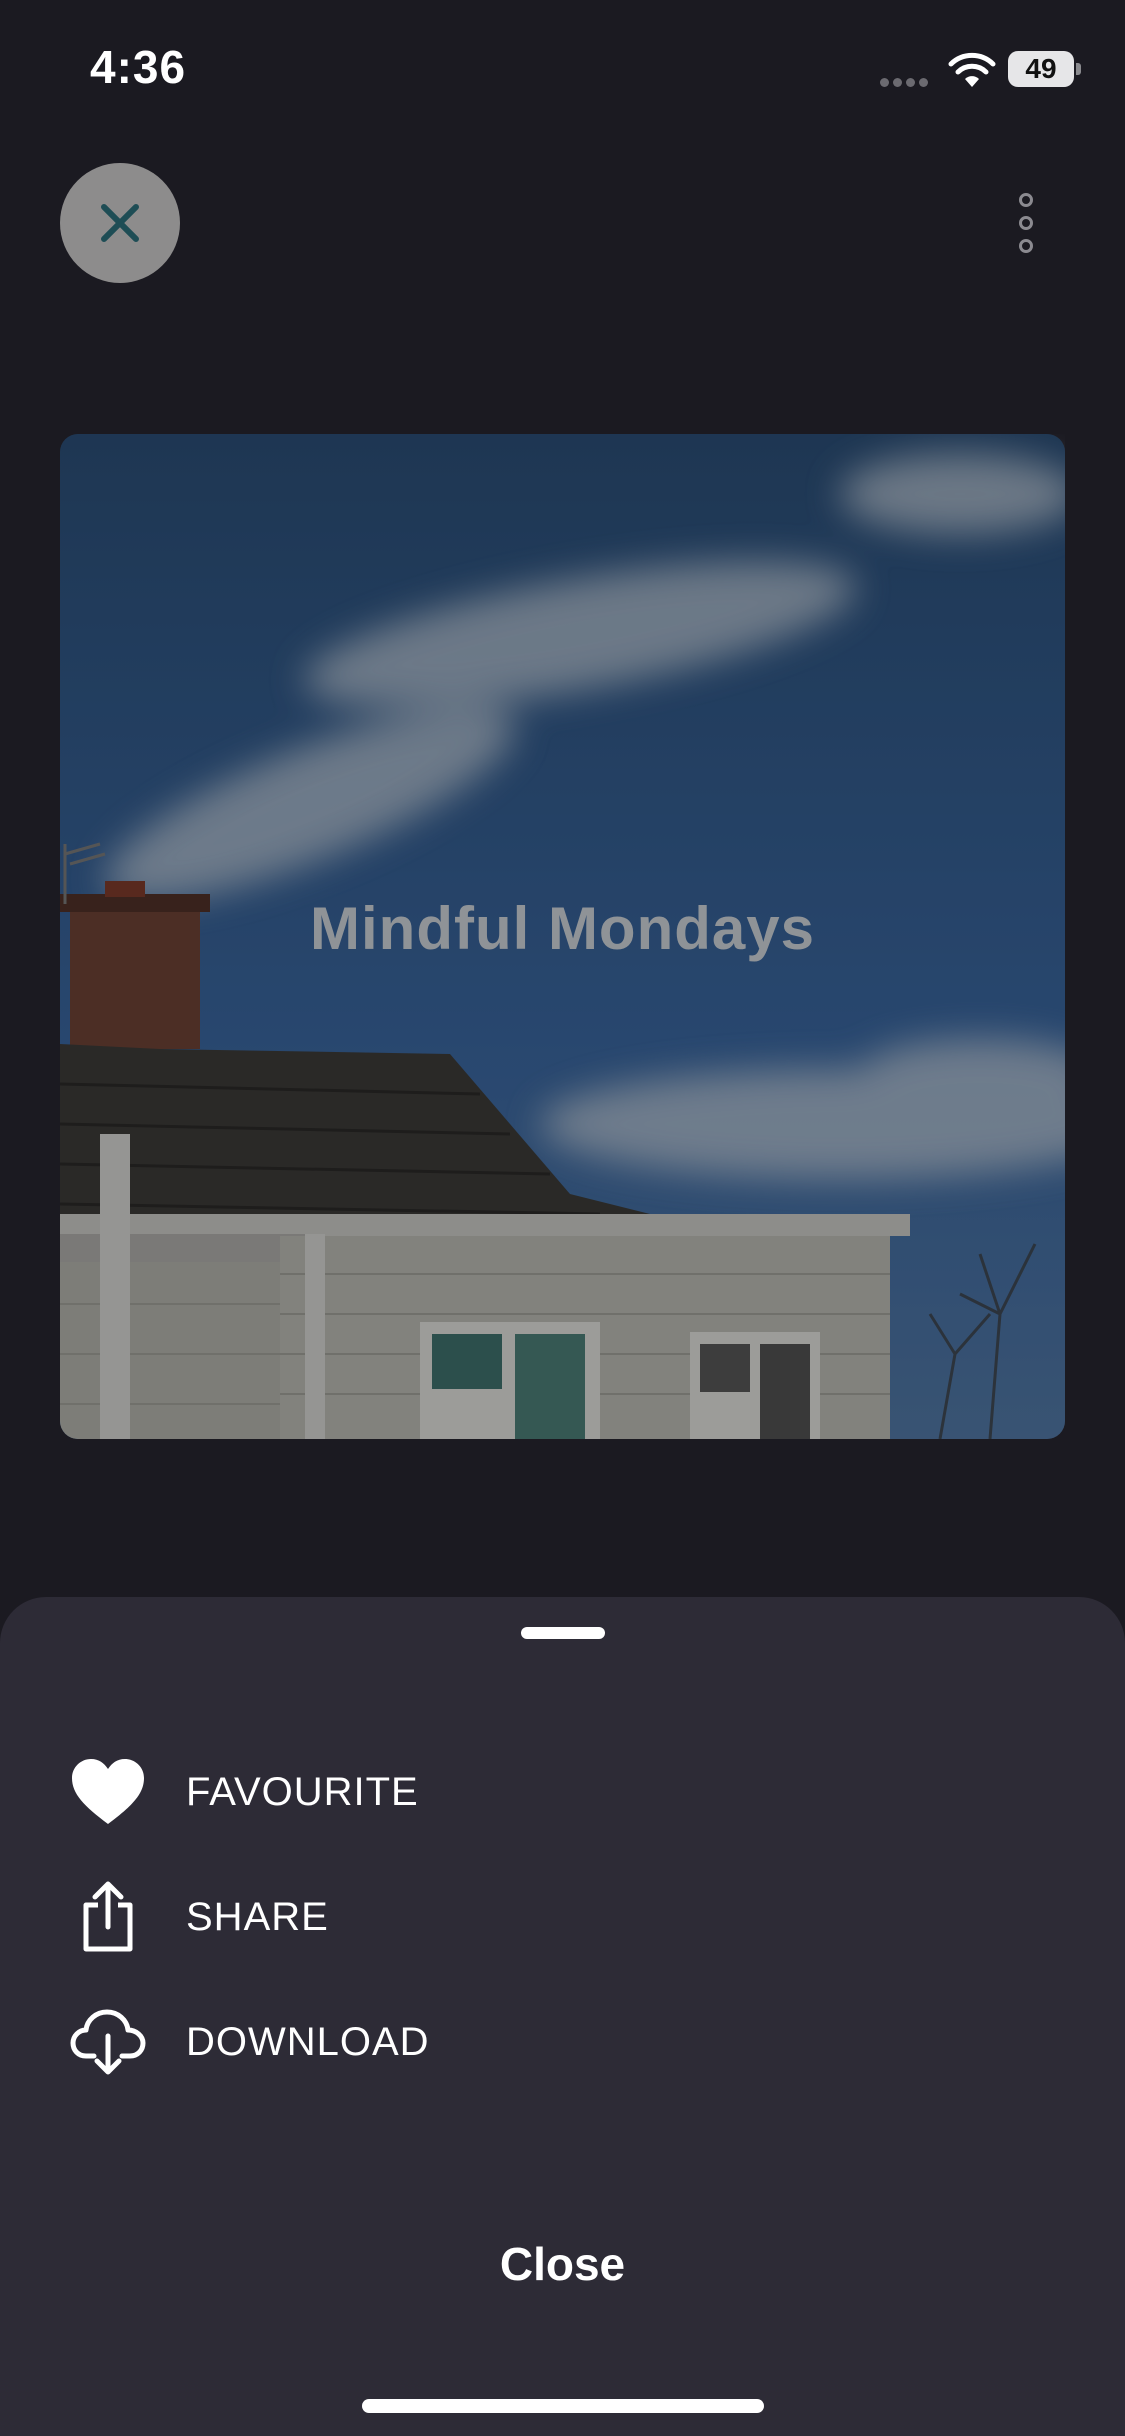  What do you see at coordinates (562, 928) in the screenshot?
I see `artwork-title: Mindful Mondays` at bounding box center [562, 928].